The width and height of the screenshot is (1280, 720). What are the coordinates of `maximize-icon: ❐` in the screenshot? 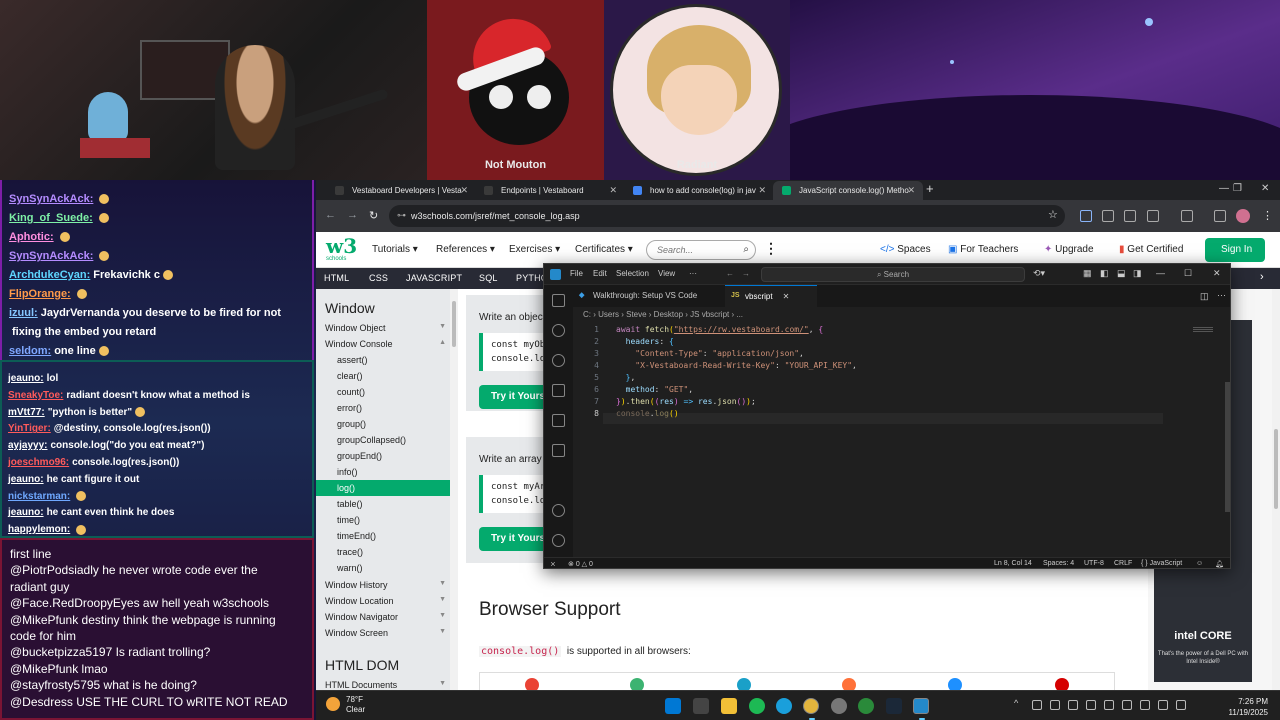 It's located at (1237, 188).